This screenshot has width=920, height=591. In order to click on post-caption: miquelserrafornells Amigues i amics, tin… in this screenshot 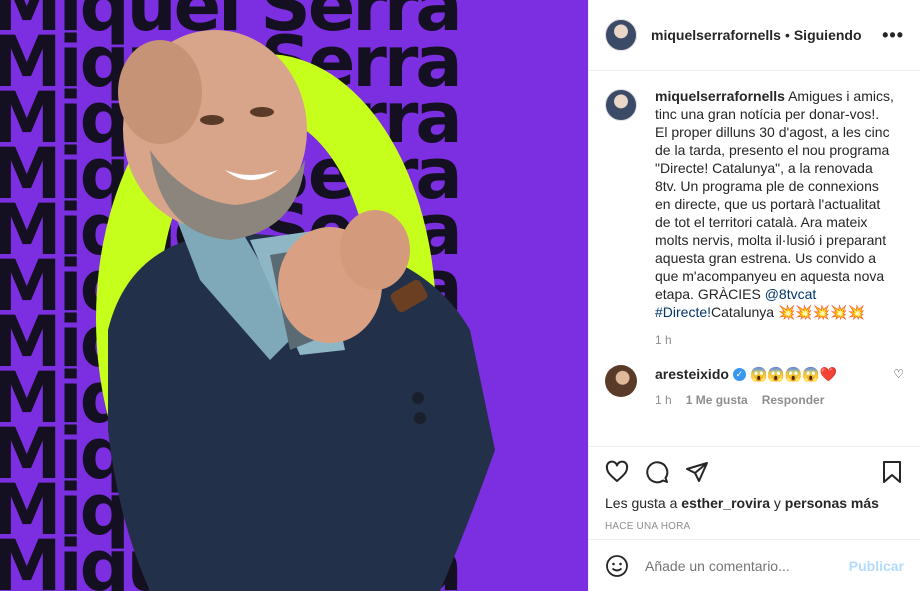, I will do `click(754, 204)`.